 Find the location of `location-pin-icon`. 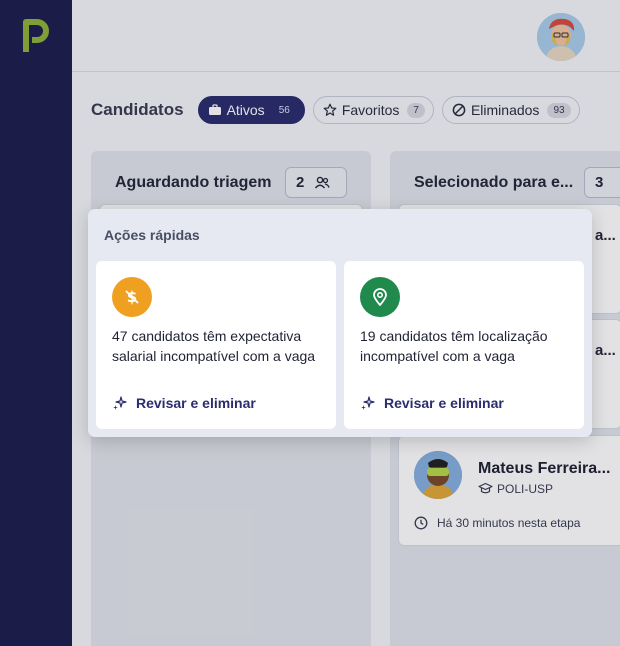

location-pin-icon is located at coordinates (380, 297).